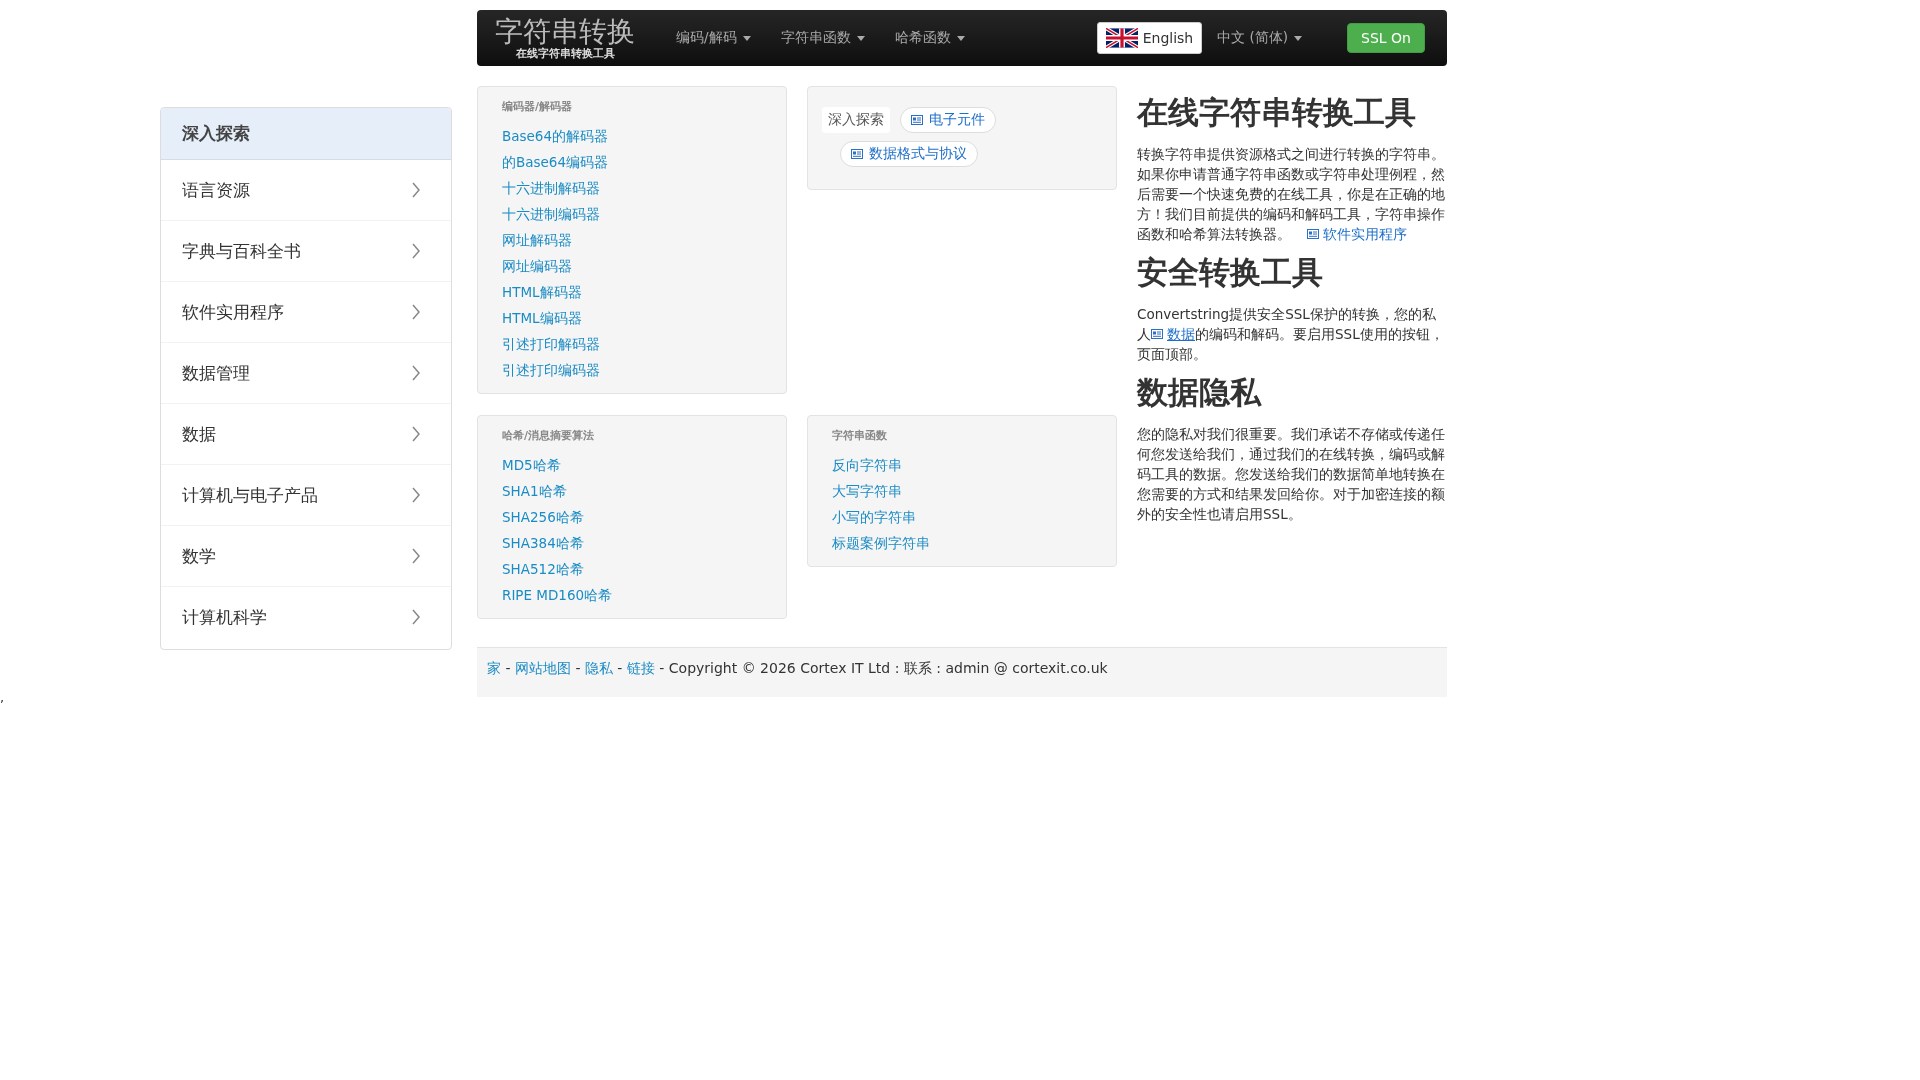 This screenshot has height=1080, width=1920. What do you see at coordinates (306, 617) in the screenshot?
I see `sidebar-item: 计算机科学` at bounding box center [306, 617].